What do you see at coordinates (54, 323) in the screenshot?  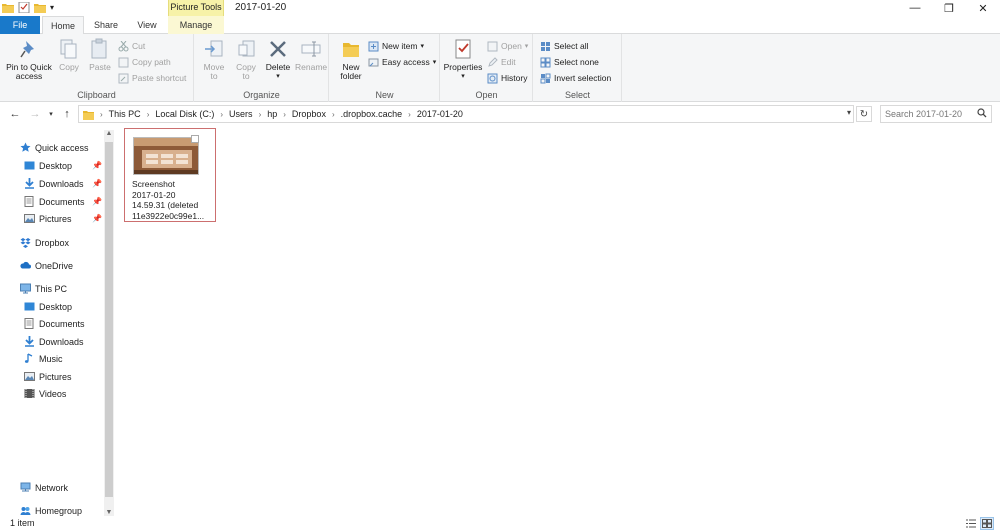 I see `nav-pc-documents: Documents` at bounding box center [54, 323].